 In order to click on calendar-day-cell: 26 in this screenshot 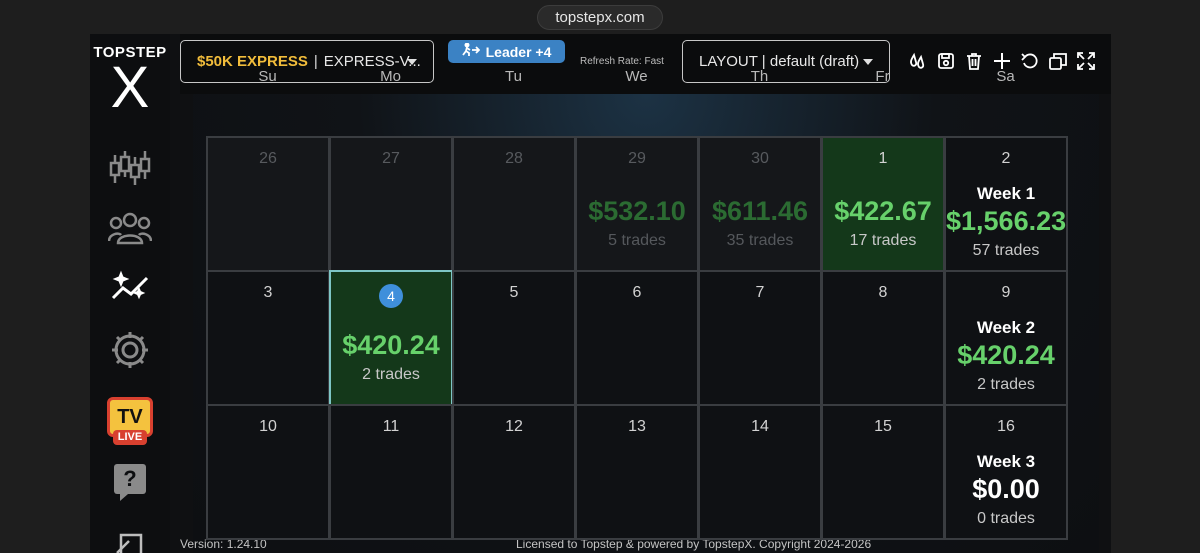, I will do `click(268, 204)`.